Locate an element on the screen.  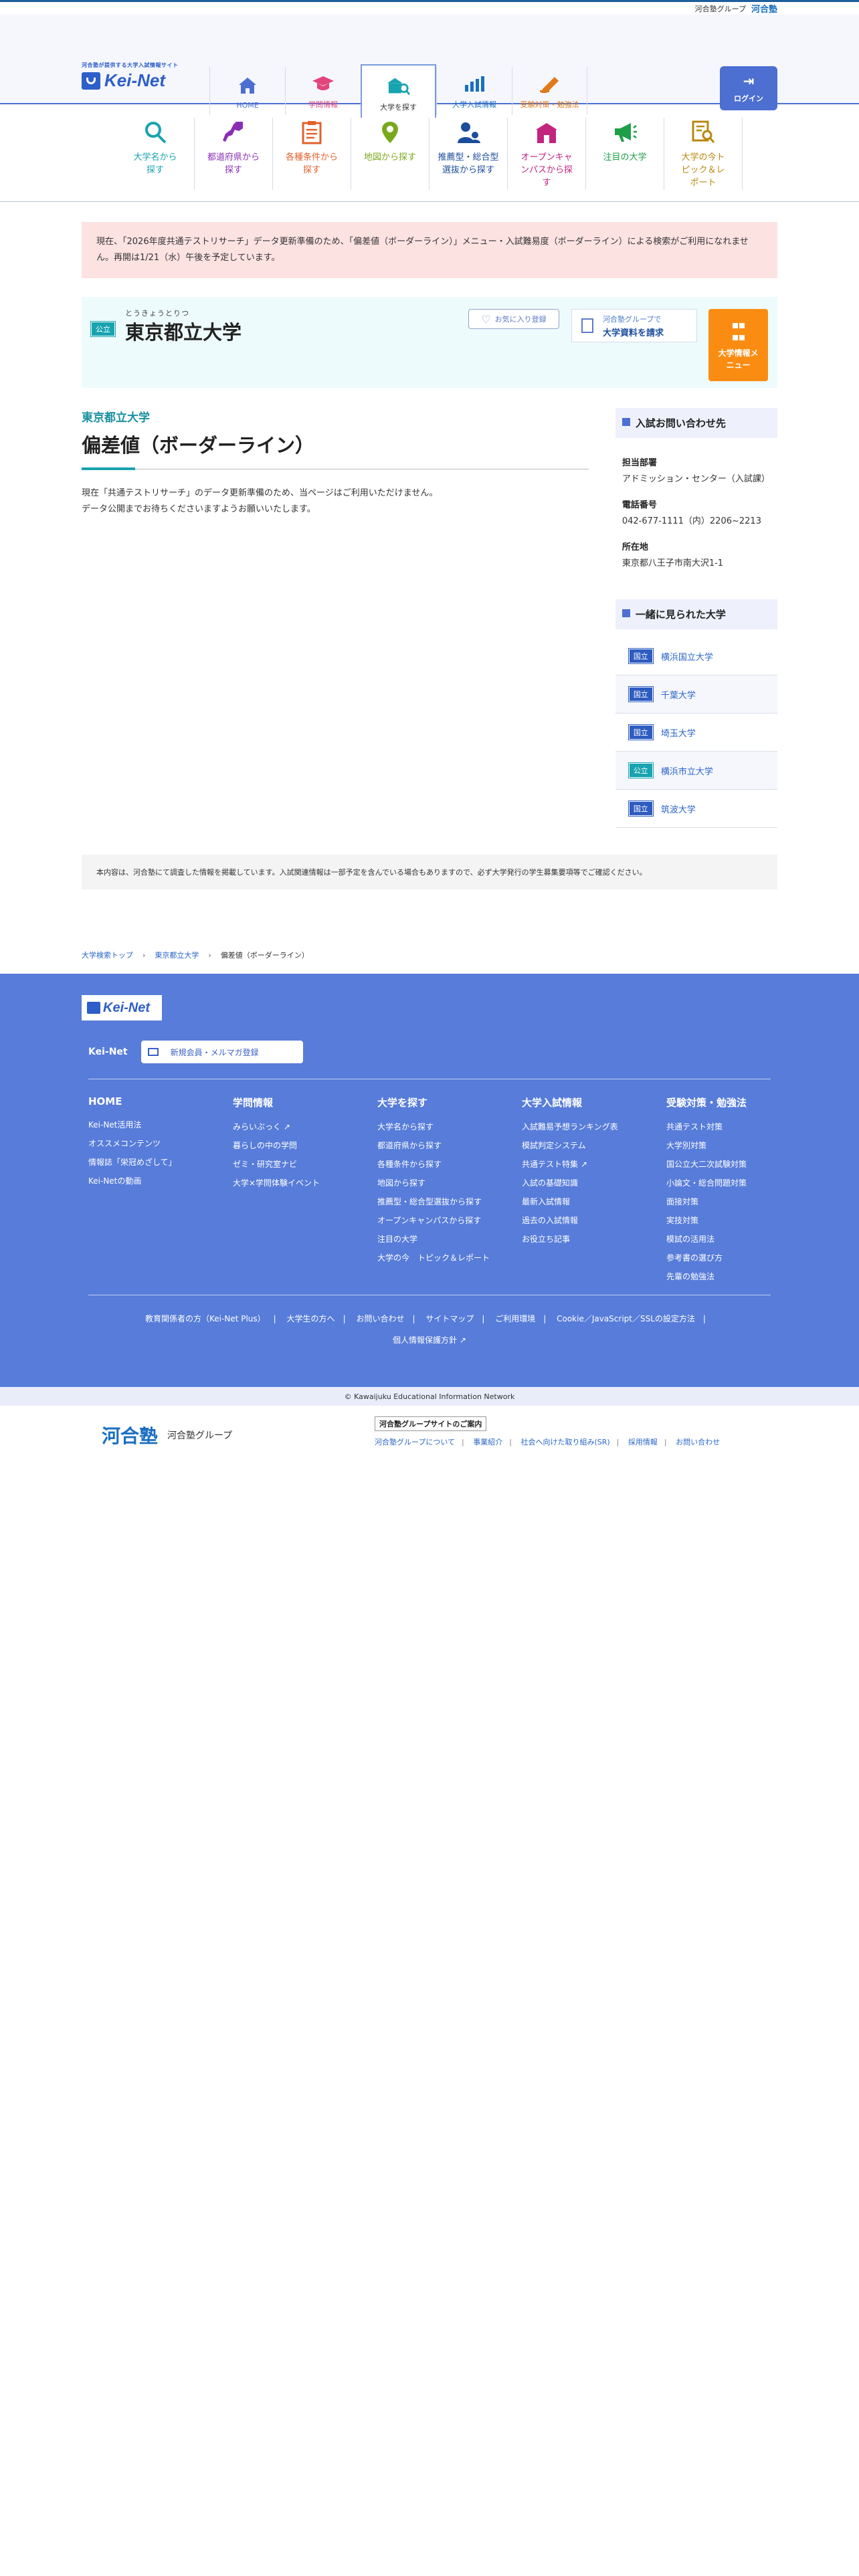
footer-link: 大学名から探す is located at coordinates (449, 1127).